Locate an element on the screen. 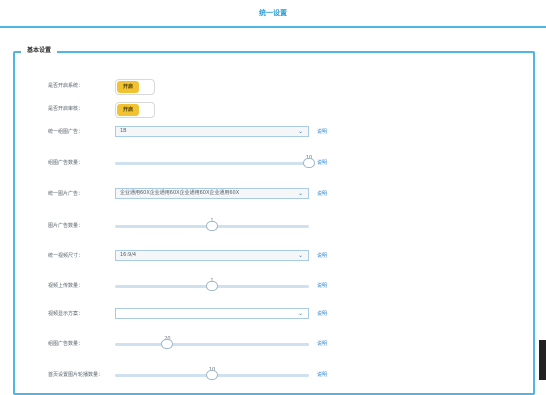  row-group-ad-count-2: 组图广告数量： 20 说明 is located at coordinates (273, 343).